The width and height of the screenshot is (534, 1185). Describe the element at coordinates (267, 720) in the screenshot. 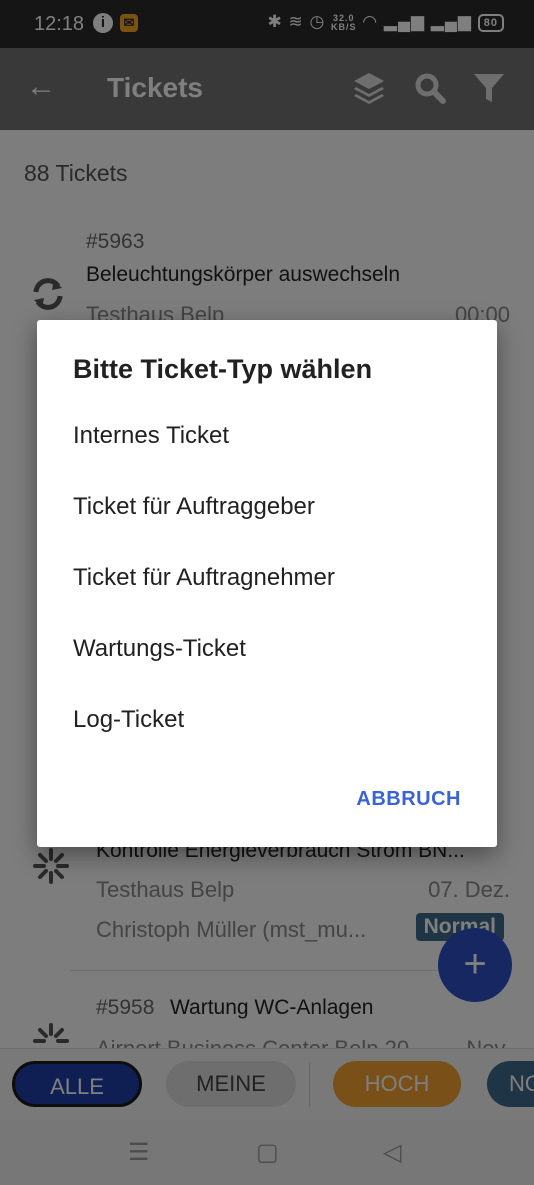

I see `option-log-ticket: Log-Ticket` at that location.